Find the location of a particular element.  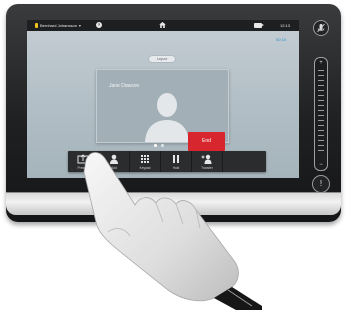

transfer-icon is located at coordinates (206, 159).